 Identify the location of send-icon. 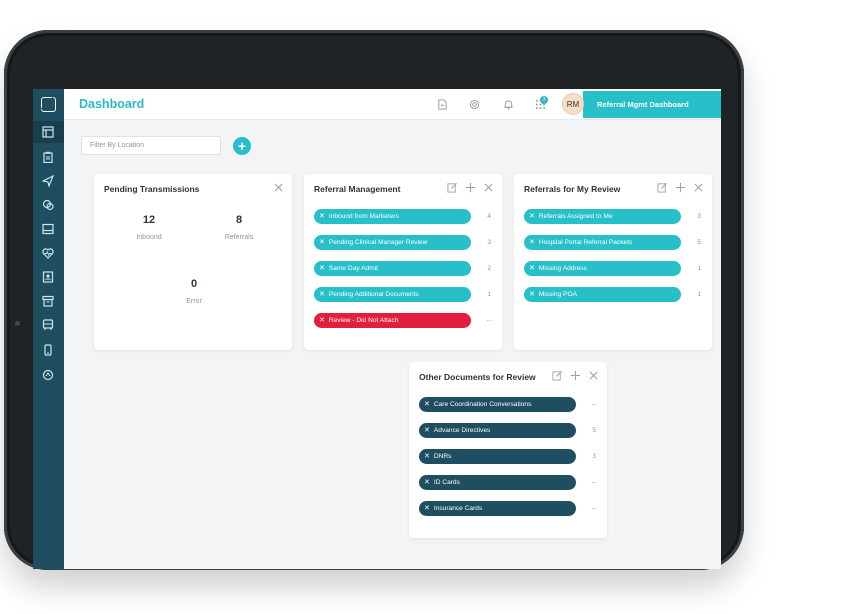
(48, 181).